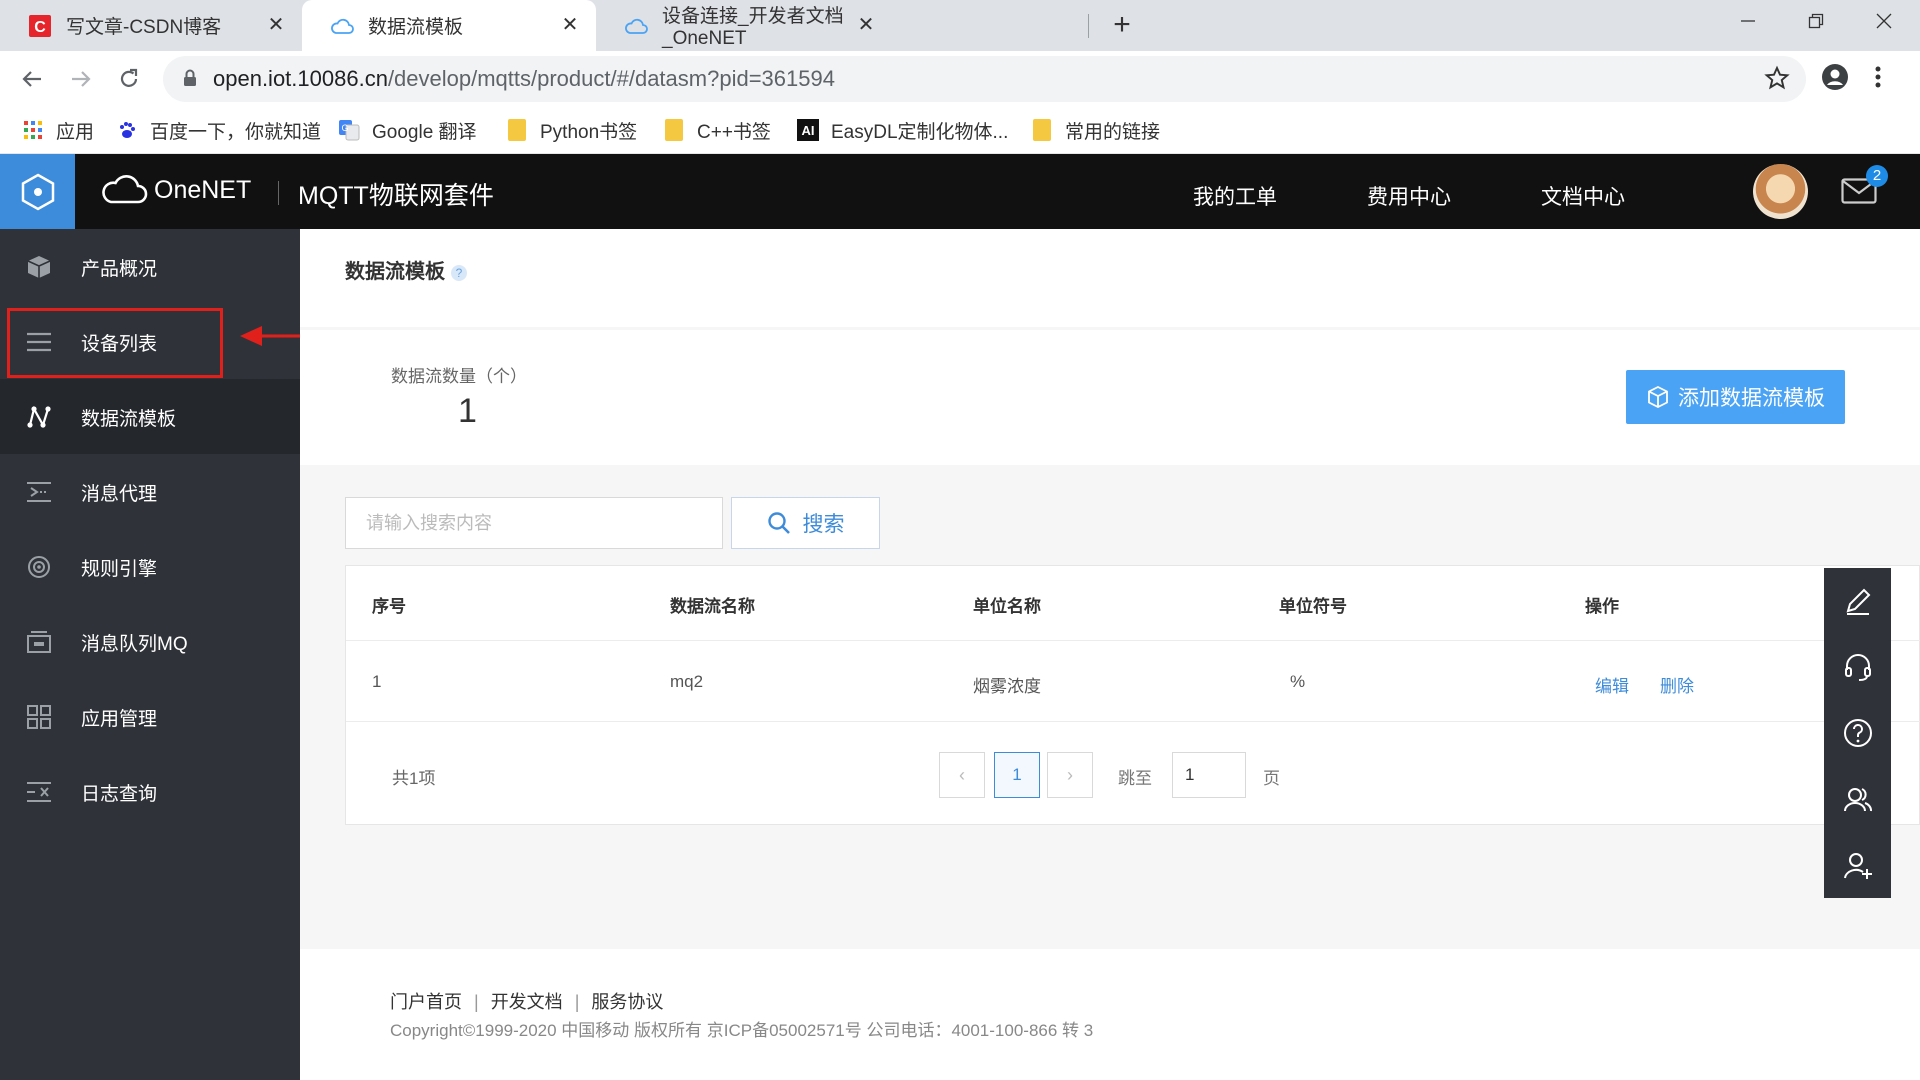 This screenshot has width=1920, height=1080. I want to click on bookmark-label: Python书签, so click(589, 132).